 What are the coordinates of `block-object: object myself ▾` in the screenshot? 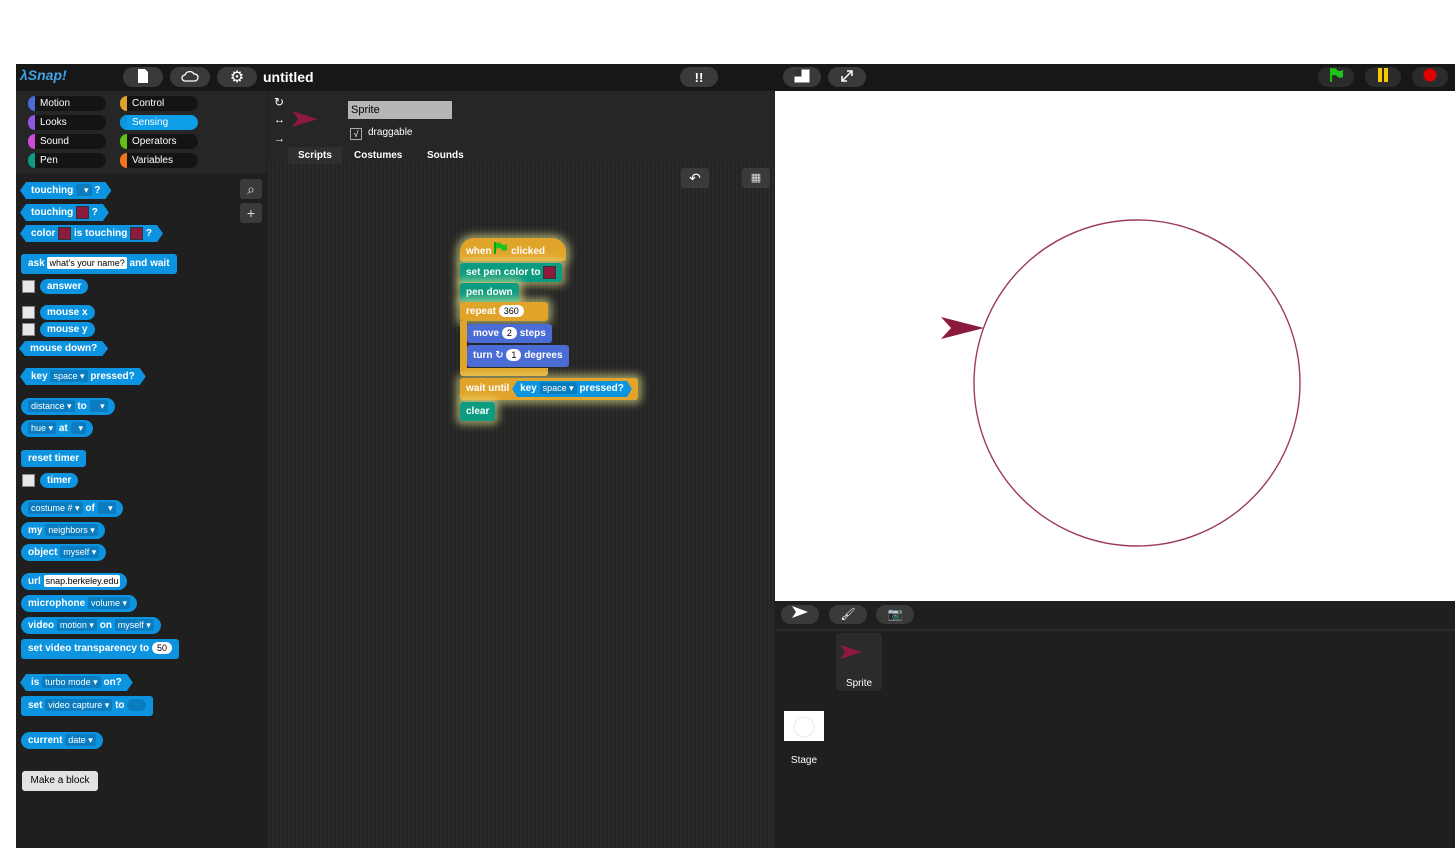 It's located at (64, 552).